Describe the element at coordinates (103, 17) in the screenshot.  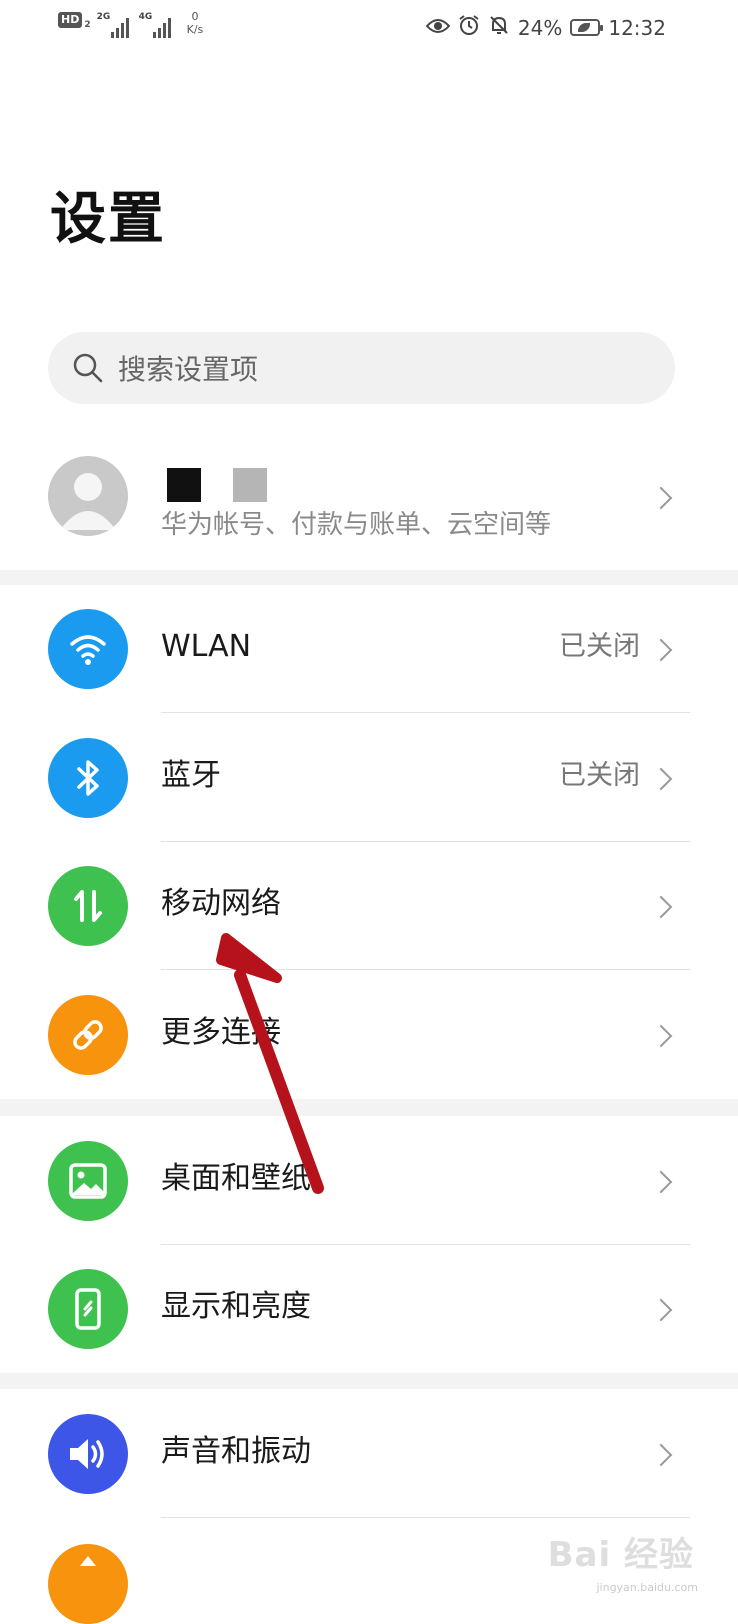
I see `sim1-network-label: 2G` at that location.